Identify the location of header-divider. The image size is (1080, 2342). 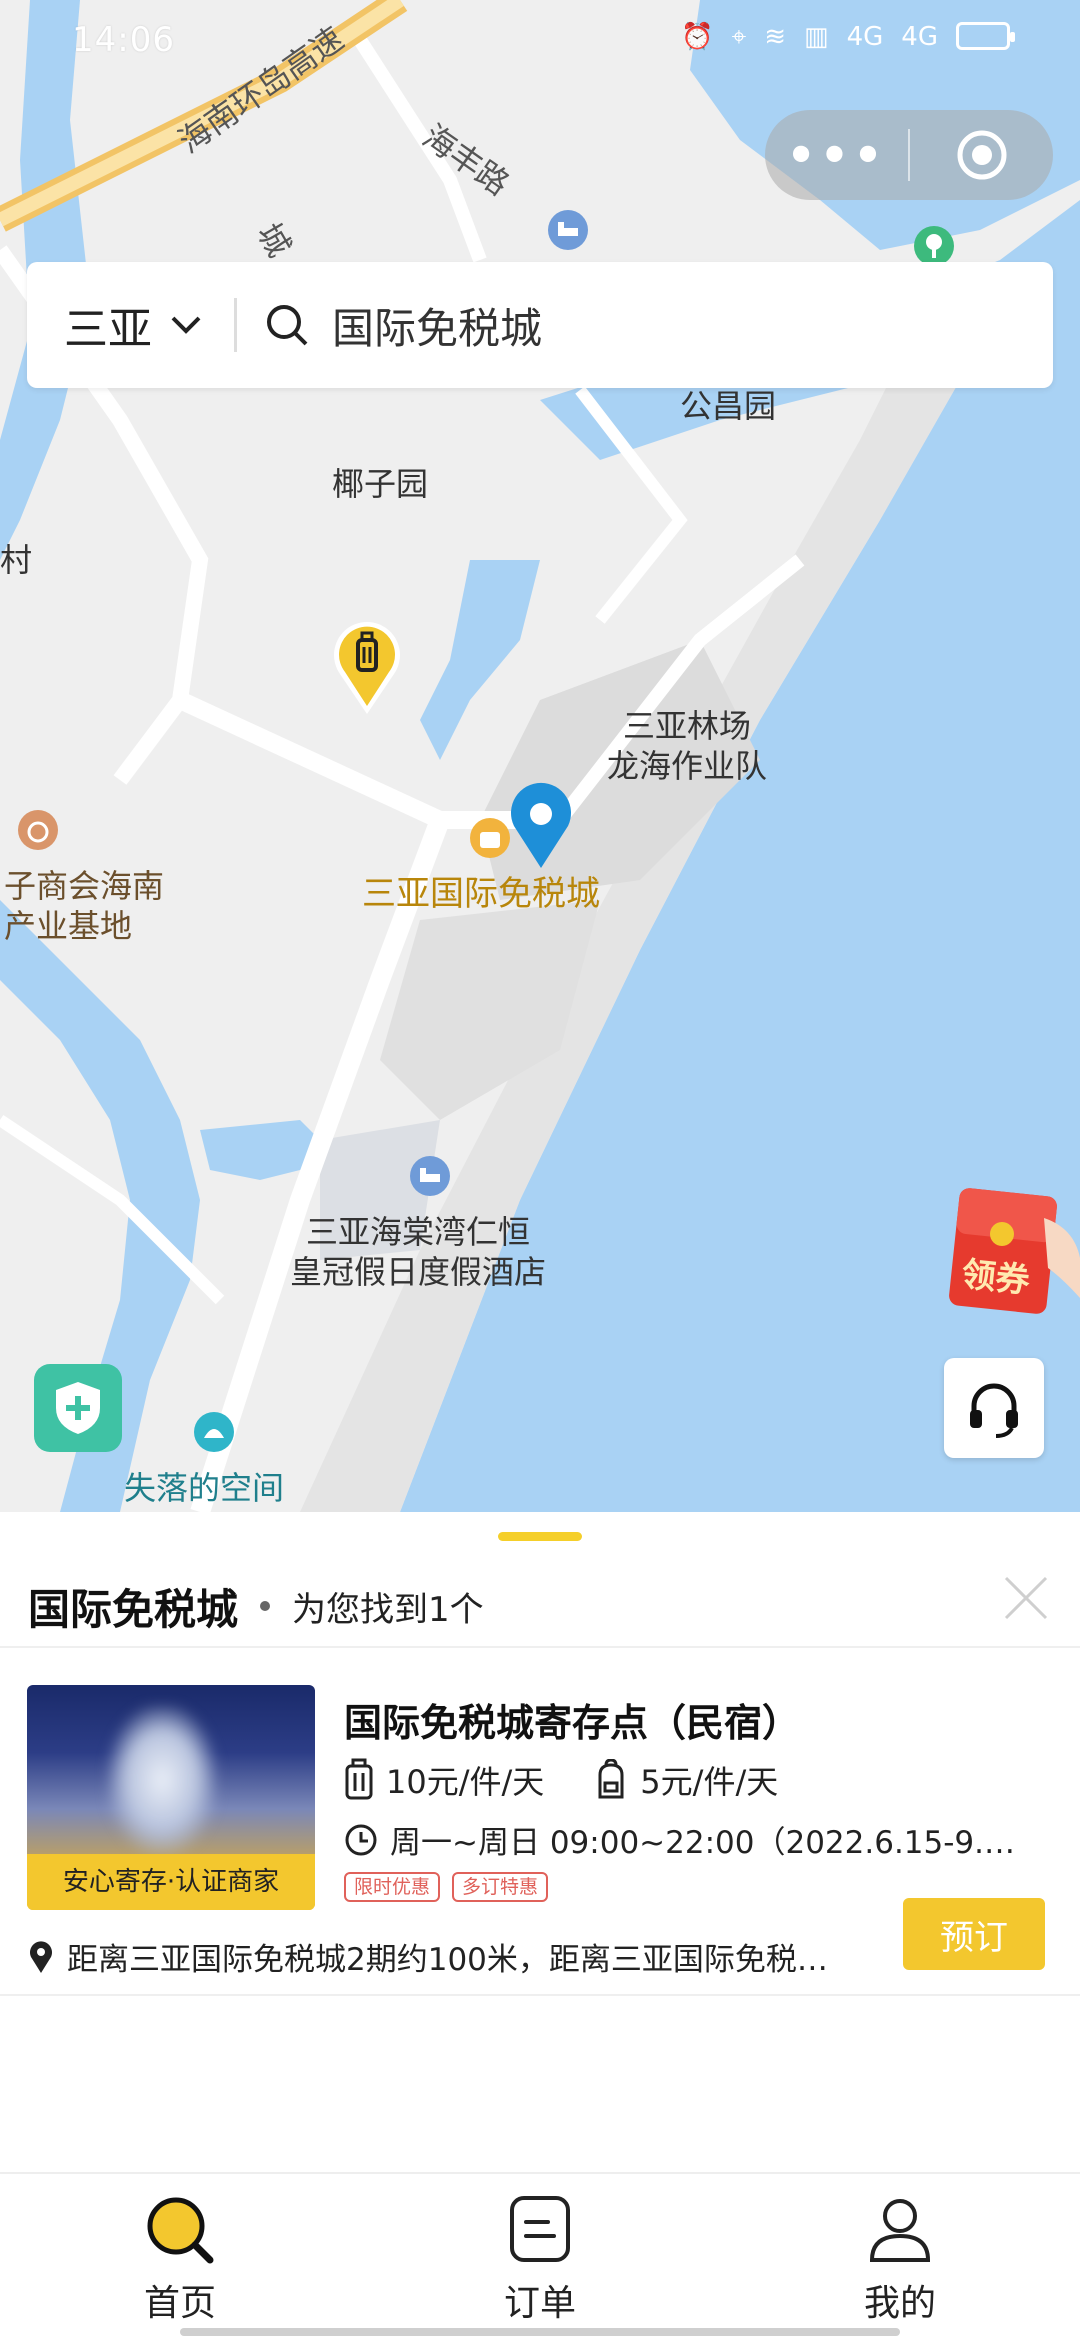
(540, 1647).